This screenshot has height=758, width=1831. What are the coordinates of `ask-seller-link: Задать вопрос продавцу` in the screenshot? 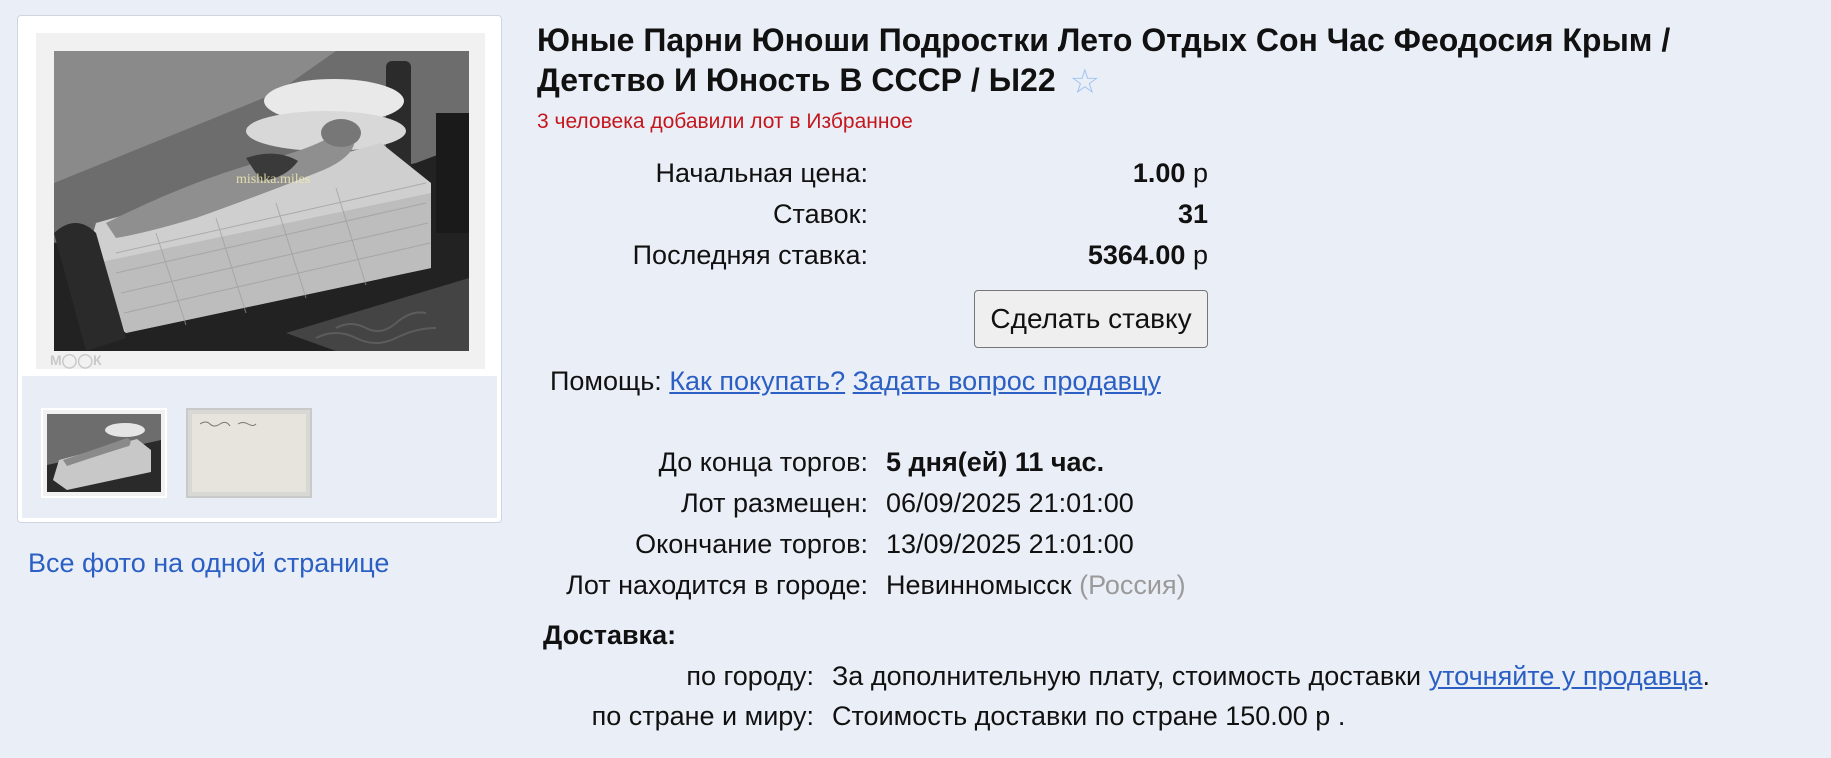 It's located at (1007, 381).